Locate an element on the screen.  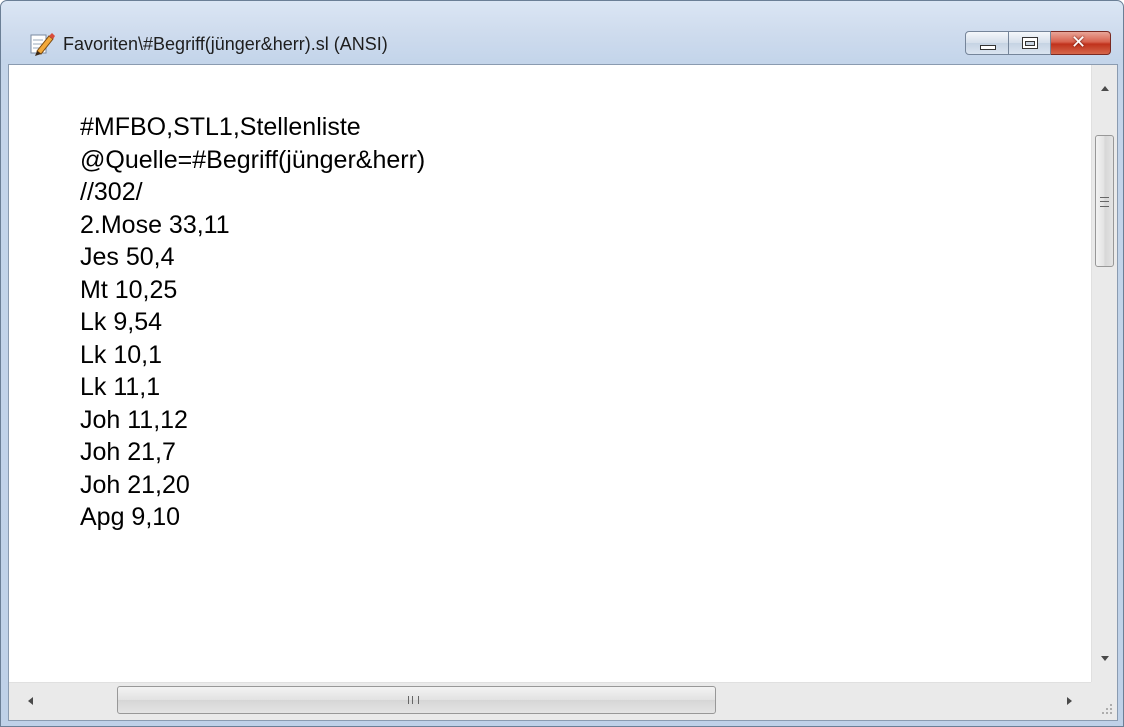
size-grip is located at coordinates (1104, 701).